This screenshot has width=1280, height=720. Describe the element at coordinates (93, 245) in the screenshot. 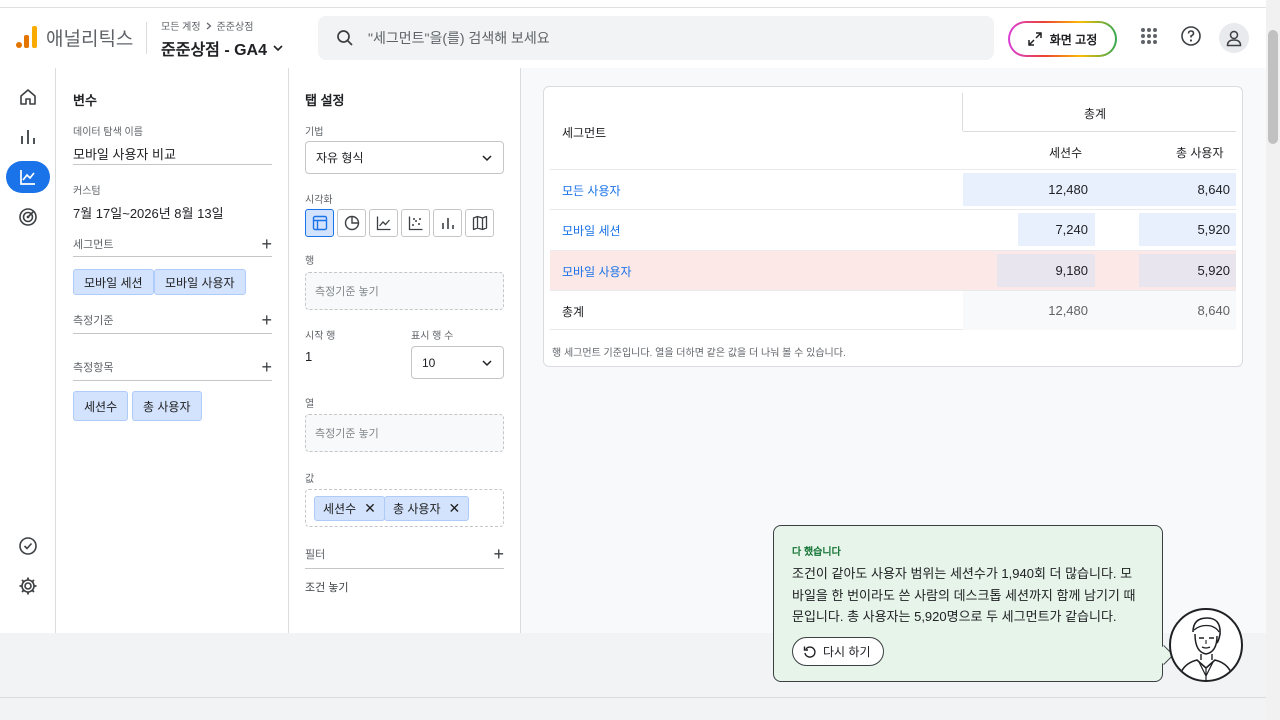

I see `segments-label: 세그먼트` at that location.